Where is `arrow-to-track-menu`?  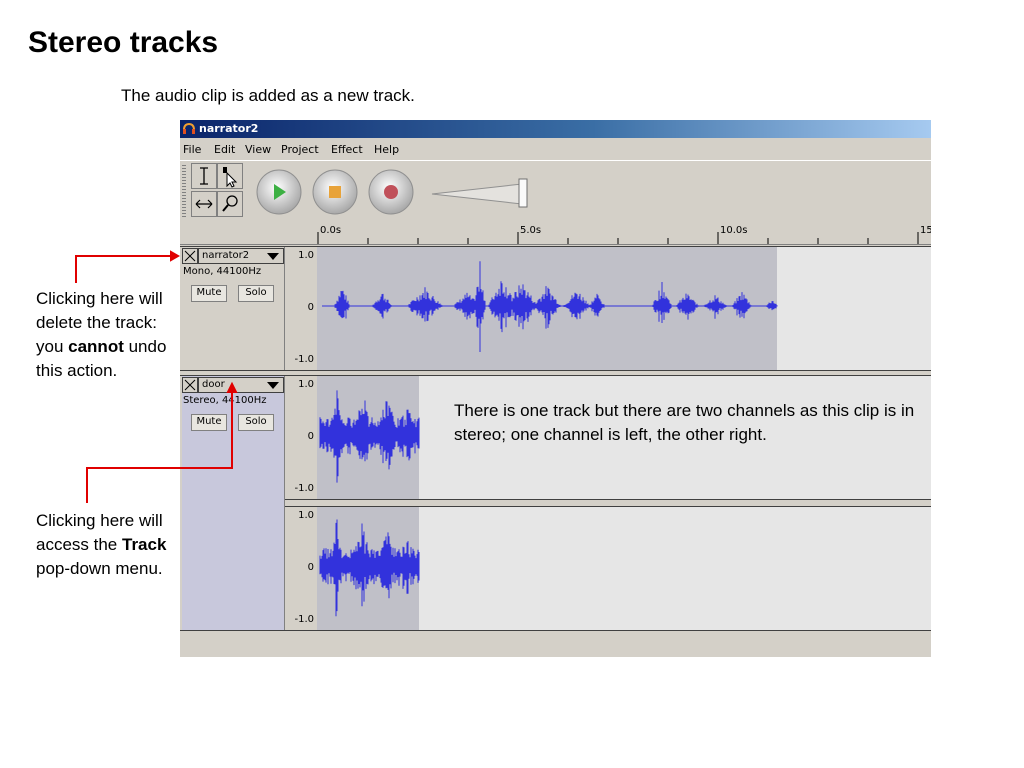 arrow-to-track-menu is located at coordinates (162, 442).